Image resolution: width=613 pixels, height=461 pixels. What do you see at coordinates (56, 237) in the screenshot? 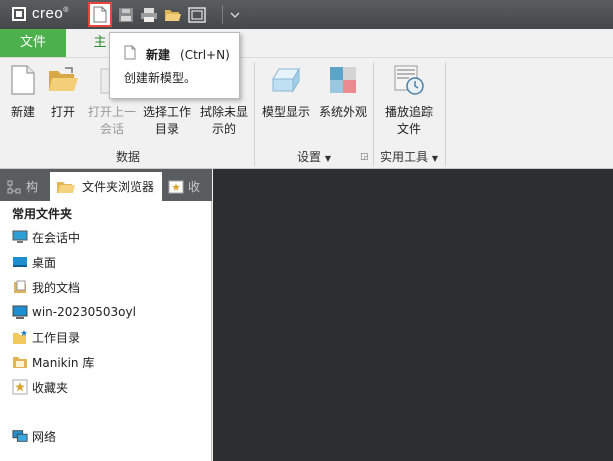
I see `folder-item-label: 在会话中` at bounding box center [56, 237].